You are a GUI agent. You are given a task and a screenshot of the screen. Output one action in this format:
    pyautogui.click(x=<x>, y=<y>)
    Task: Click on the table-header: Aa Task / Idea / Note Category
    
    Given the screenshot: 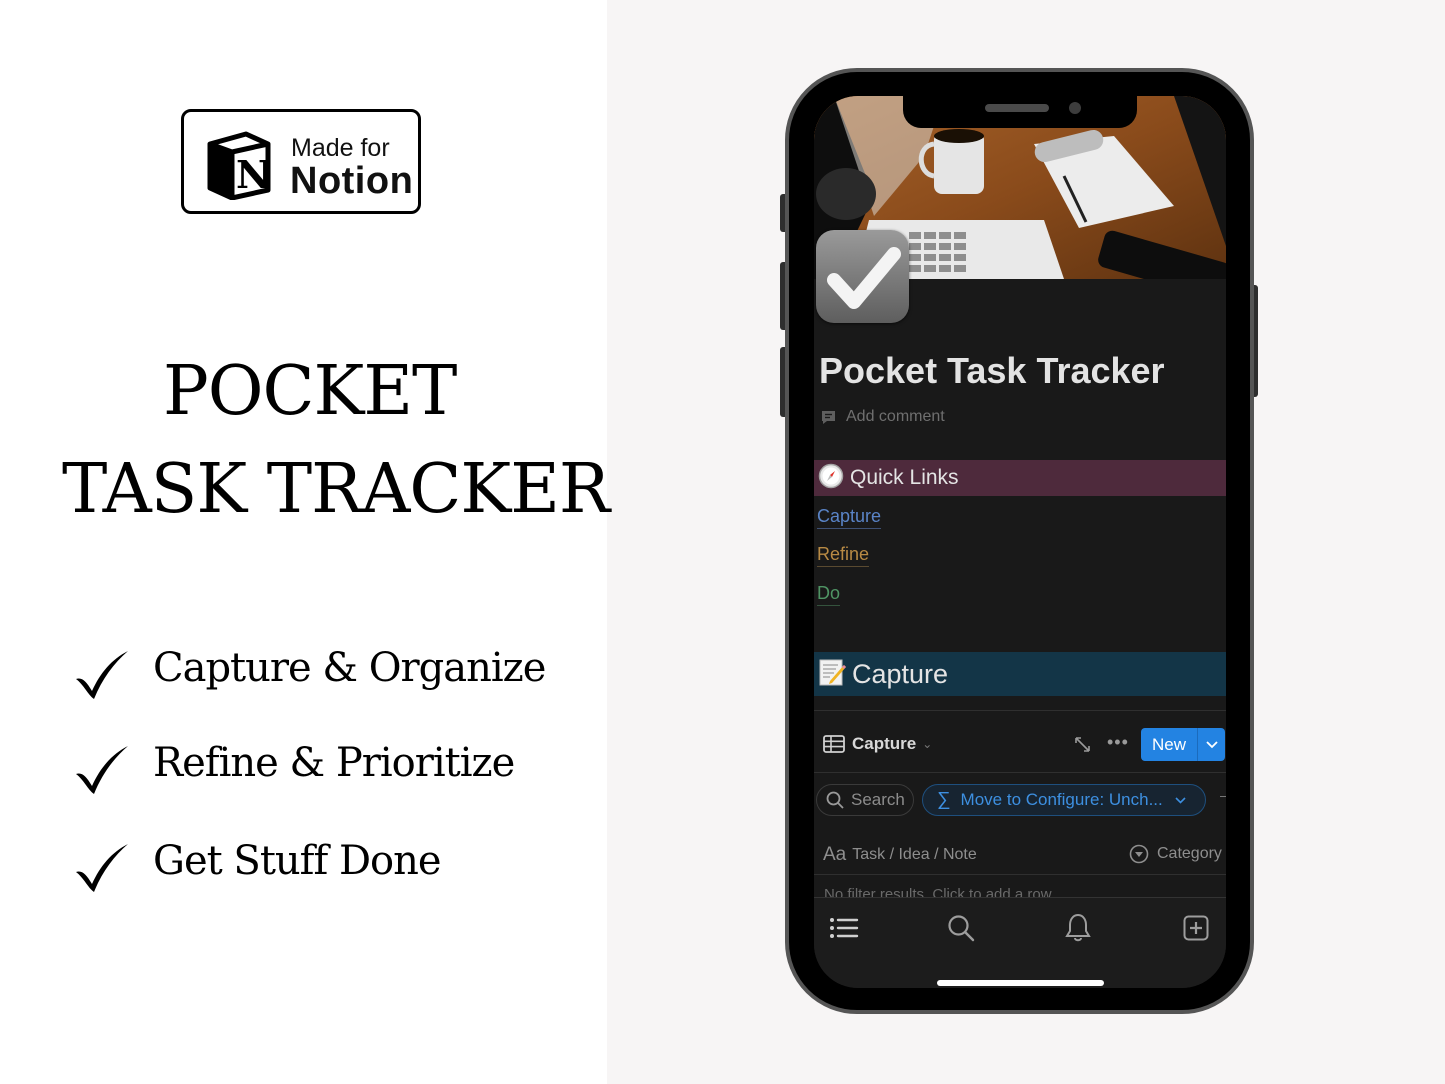 What is the action you would take?
    pyautogui.click(x=1020, y=857)
    